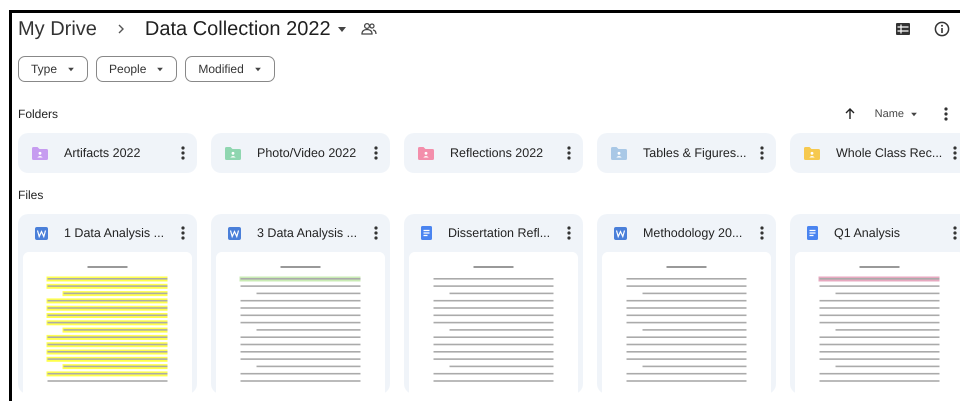 The height and width of the screenshot is (401, 960). Describe the element at coordinates (137, 69) in the screenshot. I see `filter-chip: People` at that location.